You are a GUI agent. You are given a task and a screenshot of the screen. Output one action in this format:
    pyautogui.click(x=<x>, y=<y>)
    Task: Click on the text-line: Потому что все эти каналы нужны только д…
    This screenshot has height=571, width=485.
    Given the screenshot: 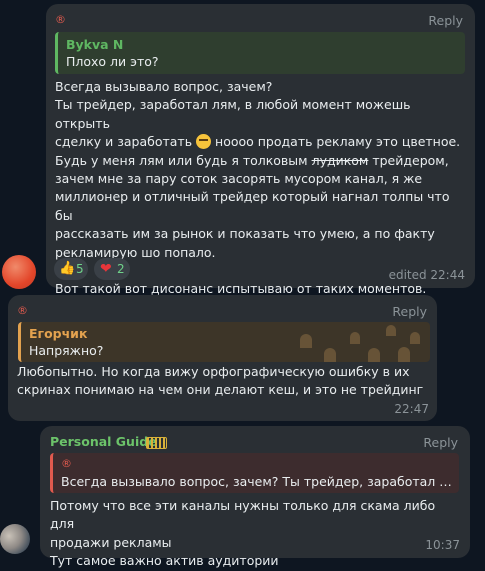 What is the action you would take?
    pyautogui.click(x=243, y=515)
    